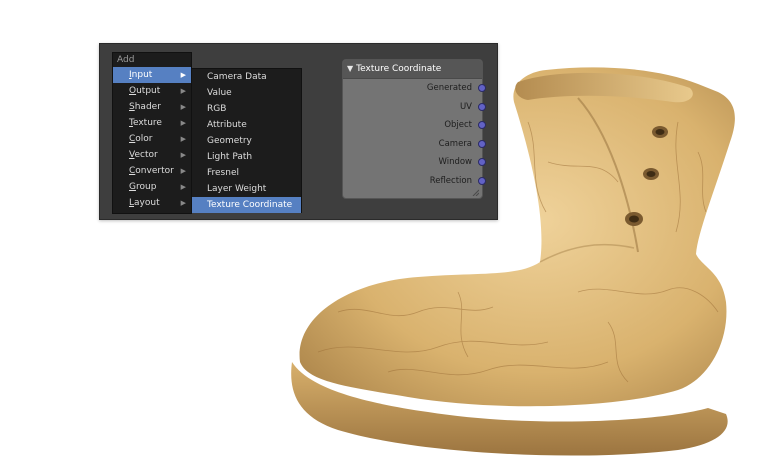 This screenshot has height=476, width=781. What do you see at coordinates (152, 139) in the screenshot?
I see `menu-item-color: Color ▶` at bounding box center [152, 139].